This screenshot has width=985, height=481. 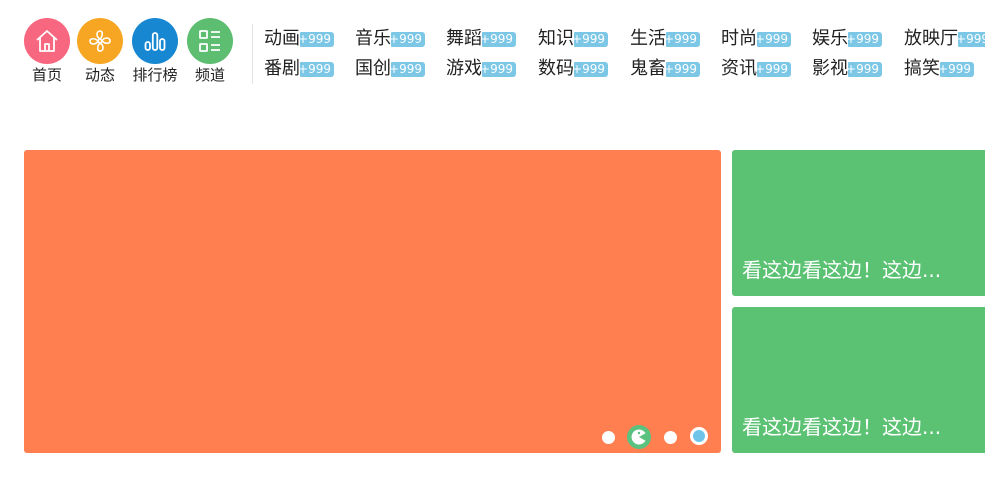 What do you see at coordinates (657, 437) in the screenshot?
I see `carousel-indicators` at bounding box center [657, 437].